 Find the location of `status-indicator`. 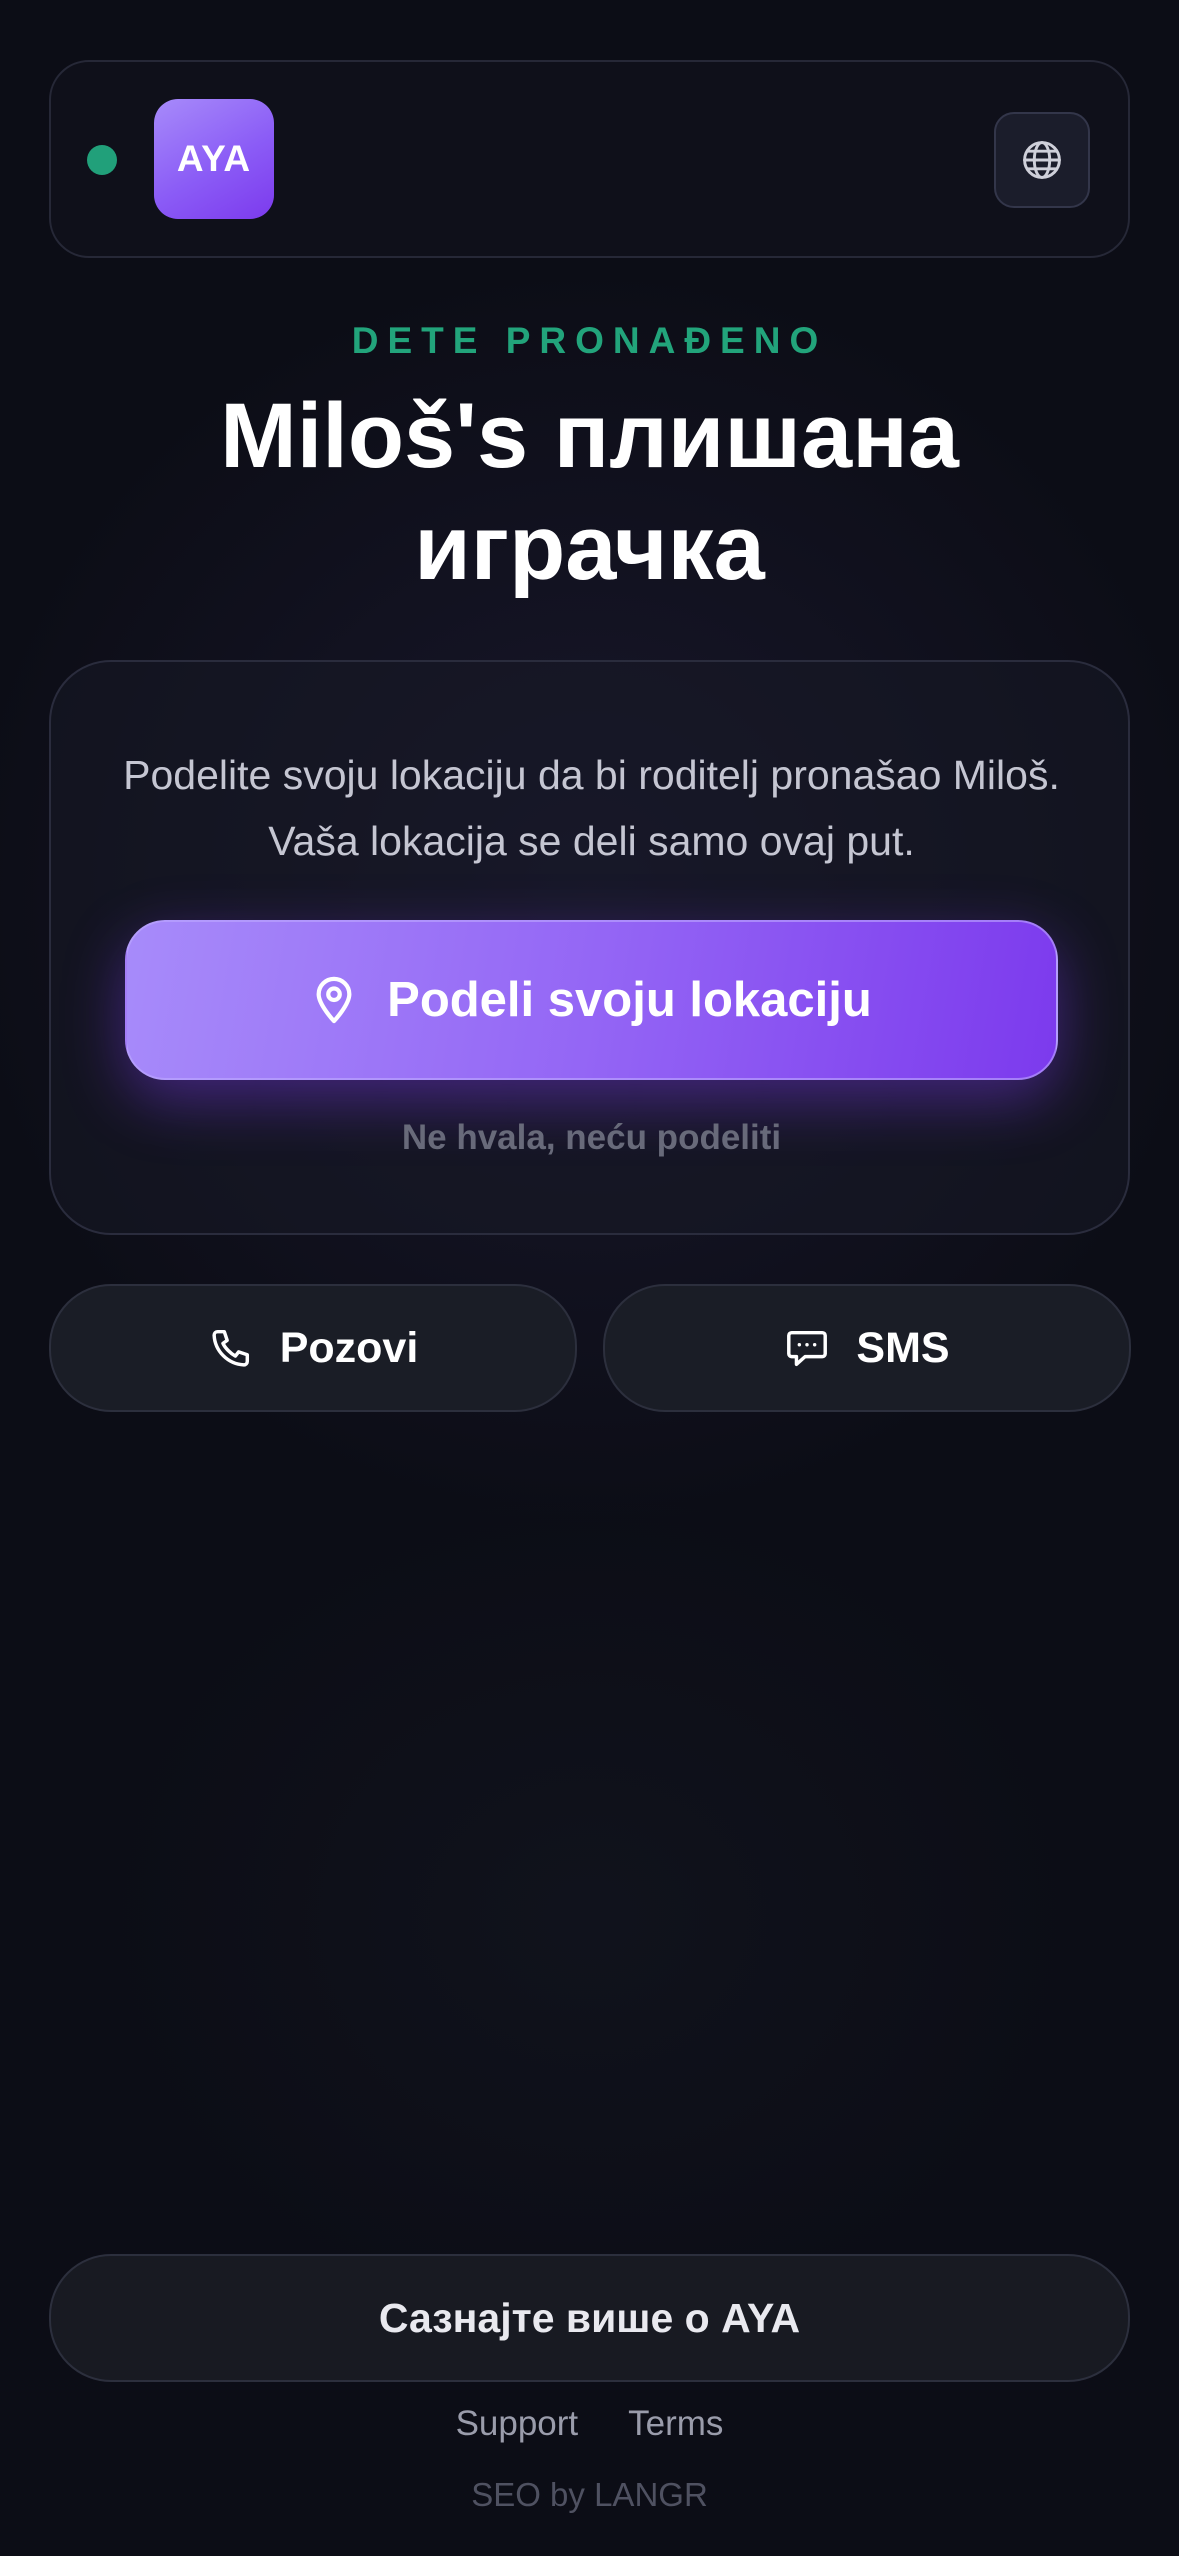

status-indicator is located at coordinates (102, 160).